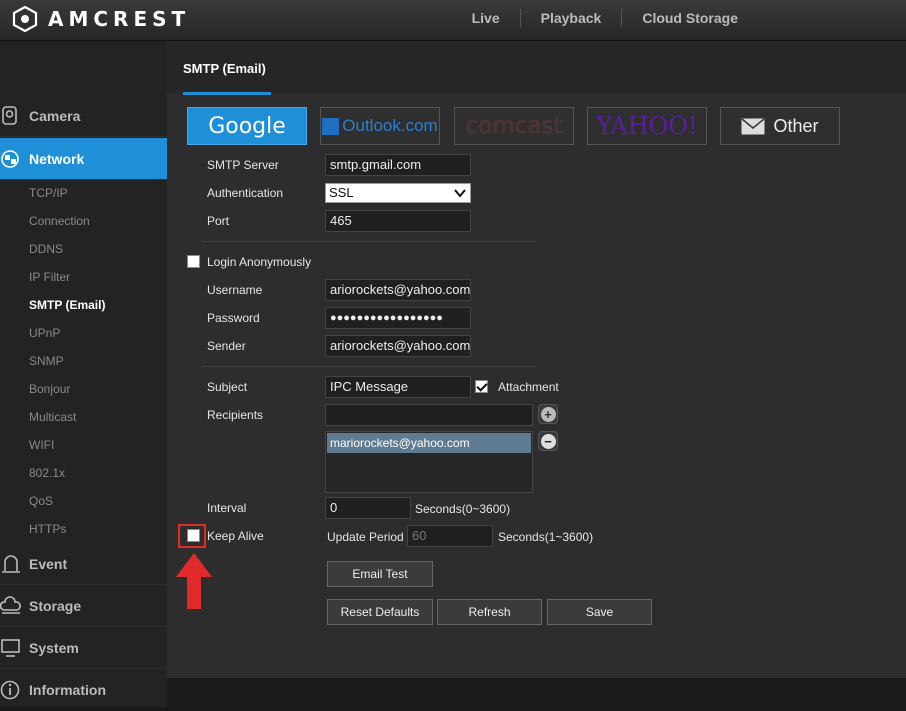 The height and width of the screenshot is (711, 906). What do you see at coordinates (226, 346) in the screenshot?
I see `sender-label: Sender` at bounding box center [226, 346].